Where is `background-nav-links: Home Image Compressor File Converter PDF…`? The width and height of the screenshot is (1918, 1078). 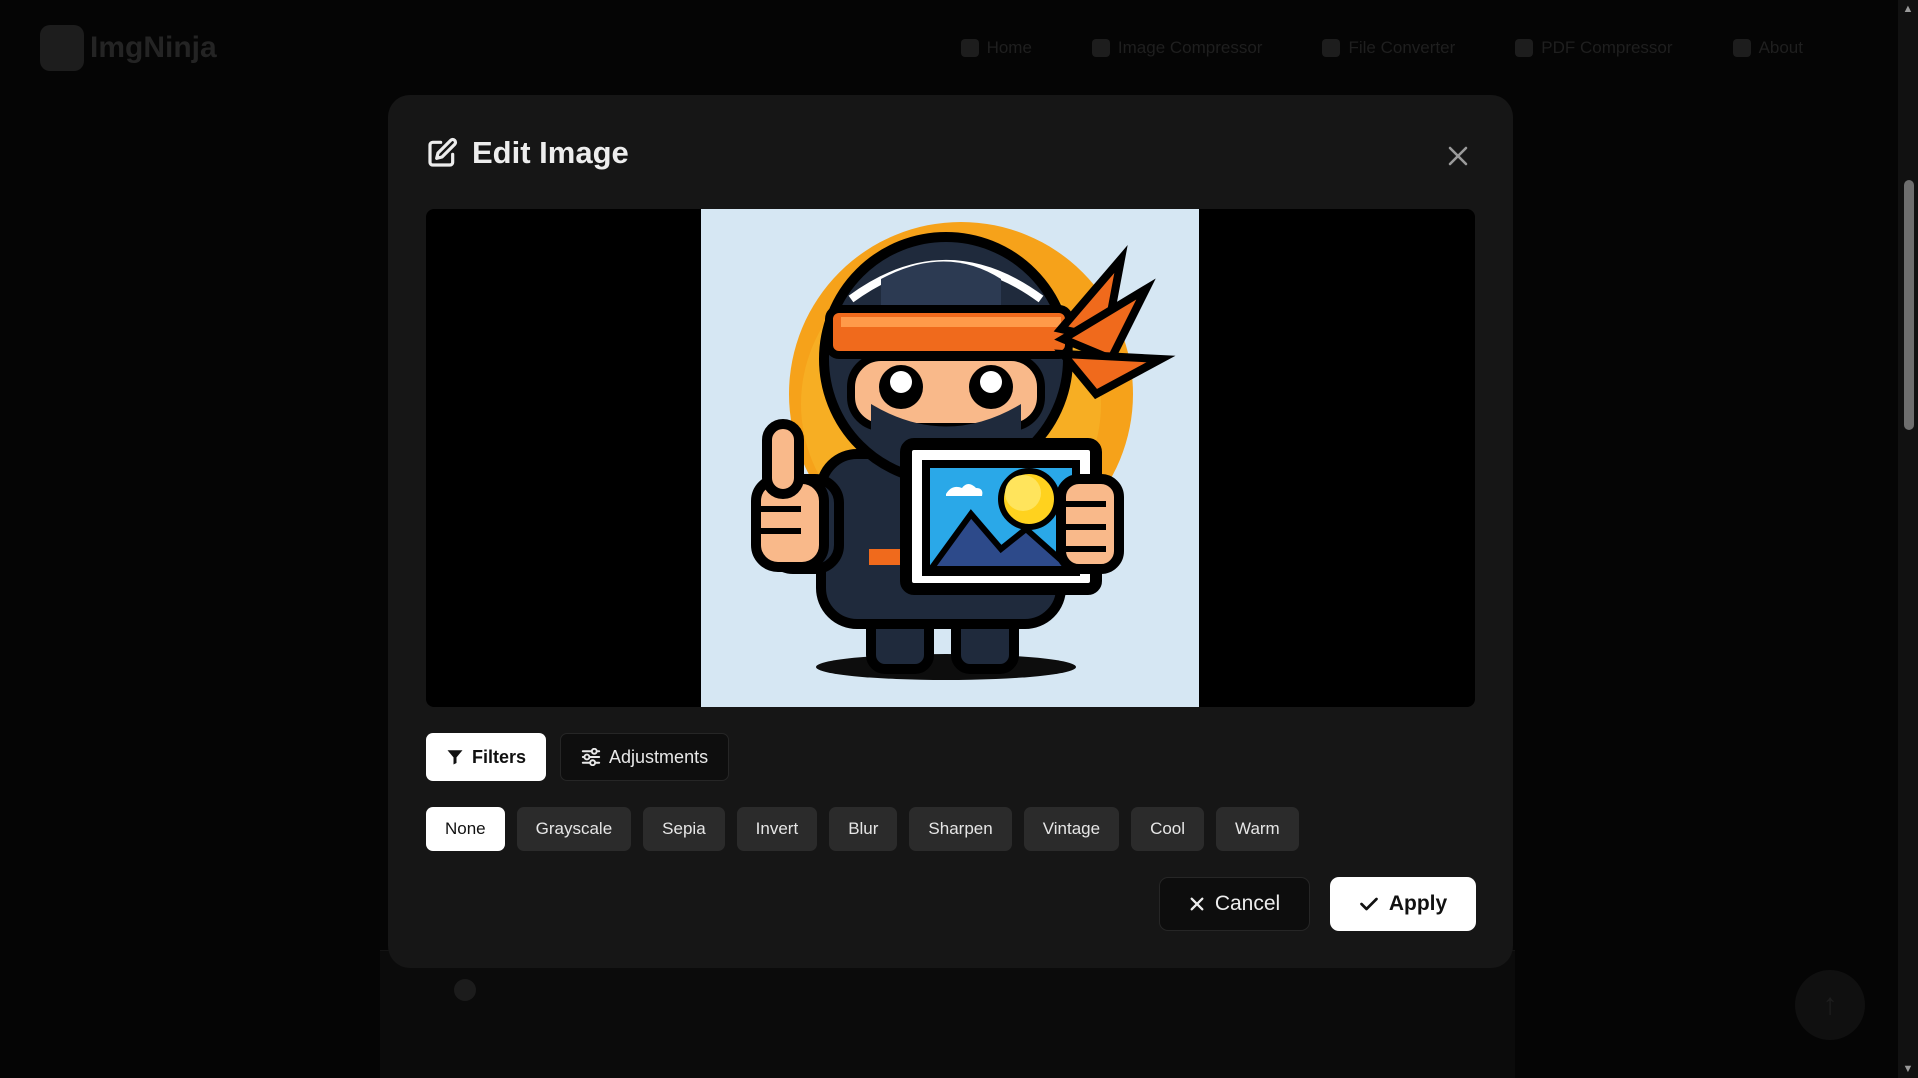
background-nav-links: Home Image Compressor File Converter PDF… is located at coordinates (1381, 48).